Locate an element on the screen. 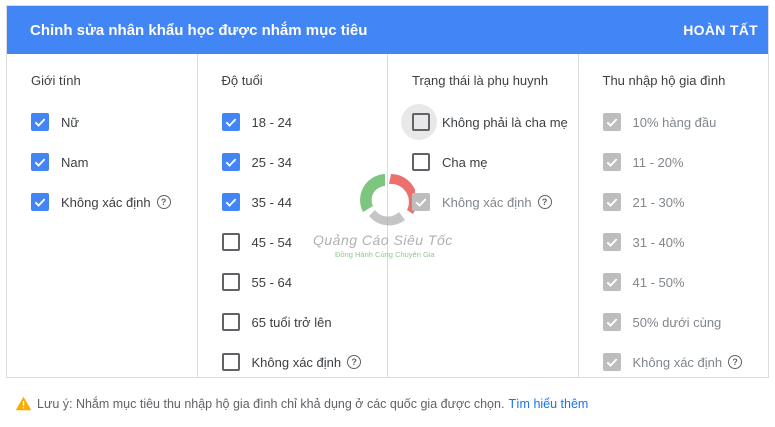  column-title: Thu nhập hộ gia đình is located at coordinates (664, 80).